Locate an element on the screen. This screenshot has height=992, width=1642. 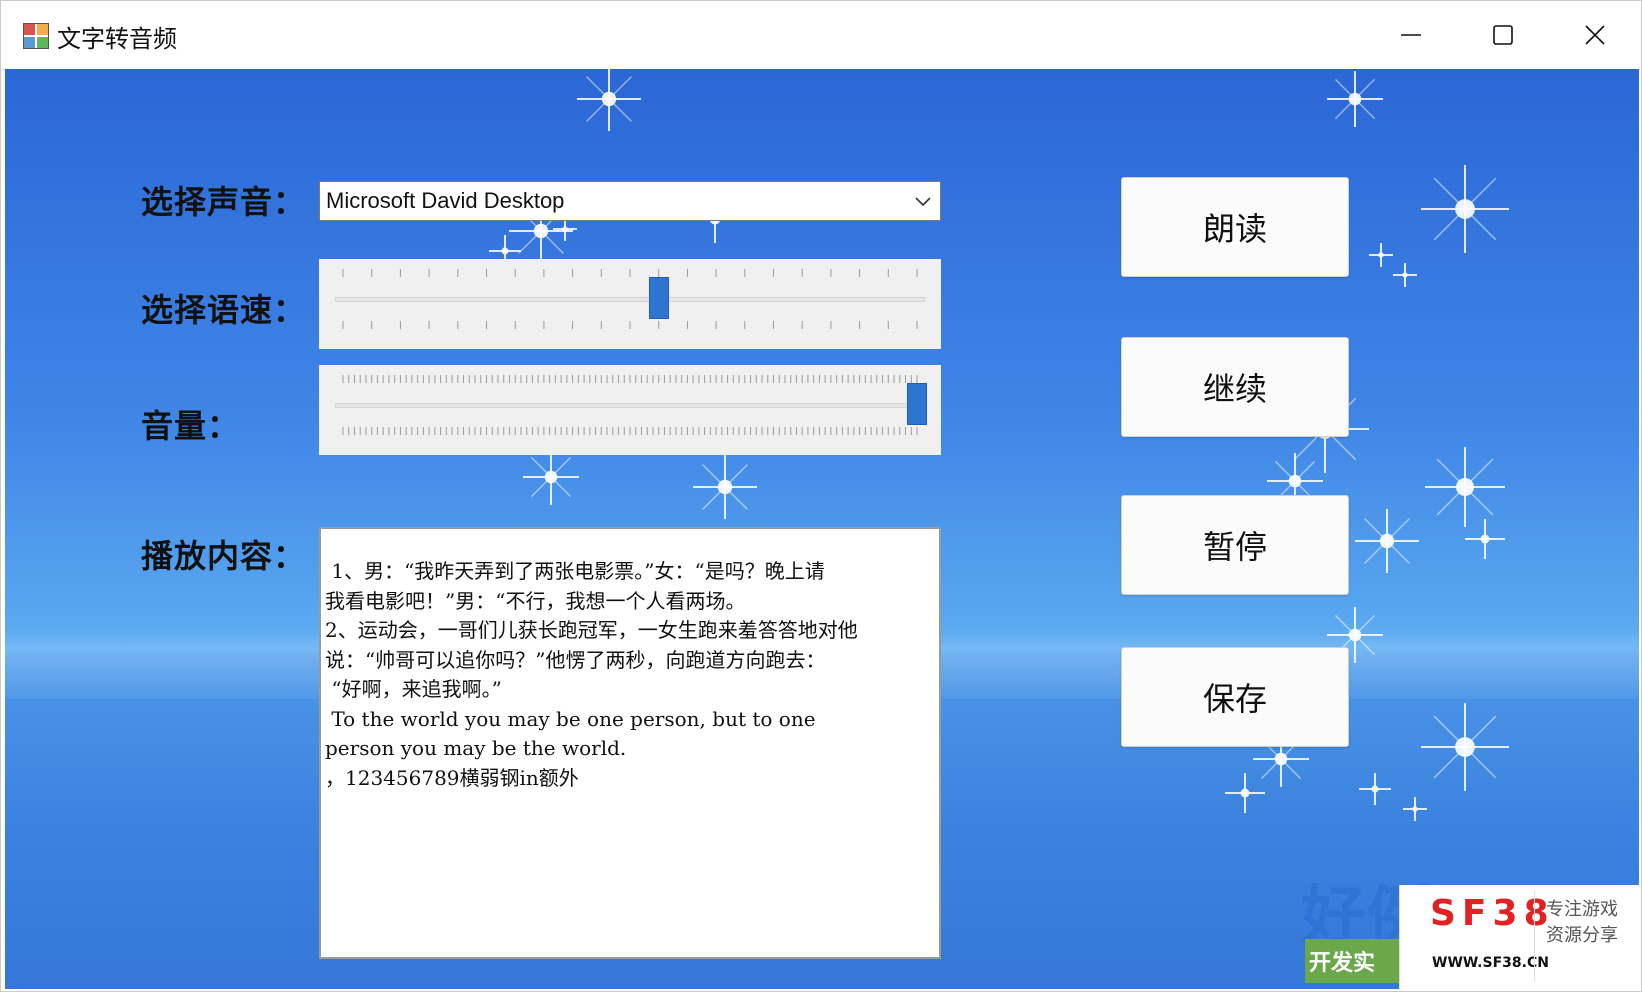
sf38-badge: SF38 WWW.SF38.CN 专注游戏 资源分享 is located at coordinates (1519, 937).